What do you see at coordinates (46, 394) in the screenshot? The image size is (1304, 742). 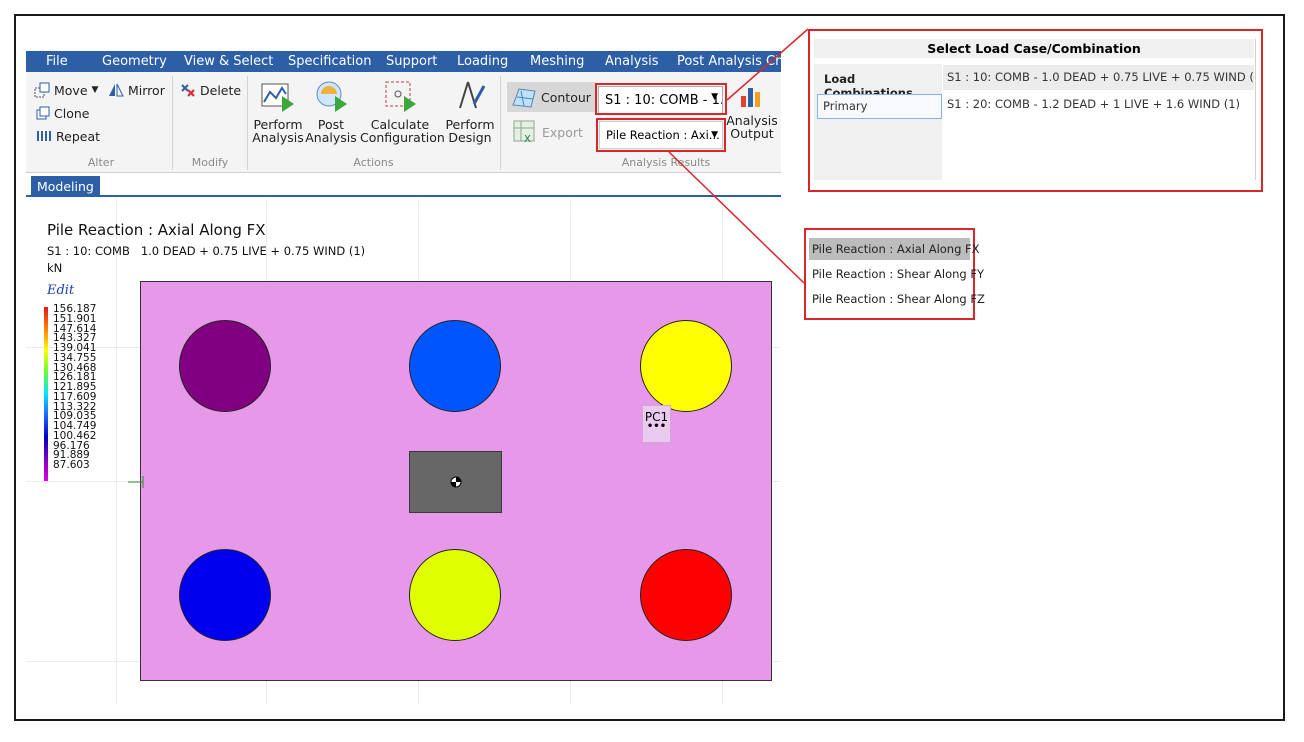 I see `color-legend-bar` at bounding box center [46, 394].